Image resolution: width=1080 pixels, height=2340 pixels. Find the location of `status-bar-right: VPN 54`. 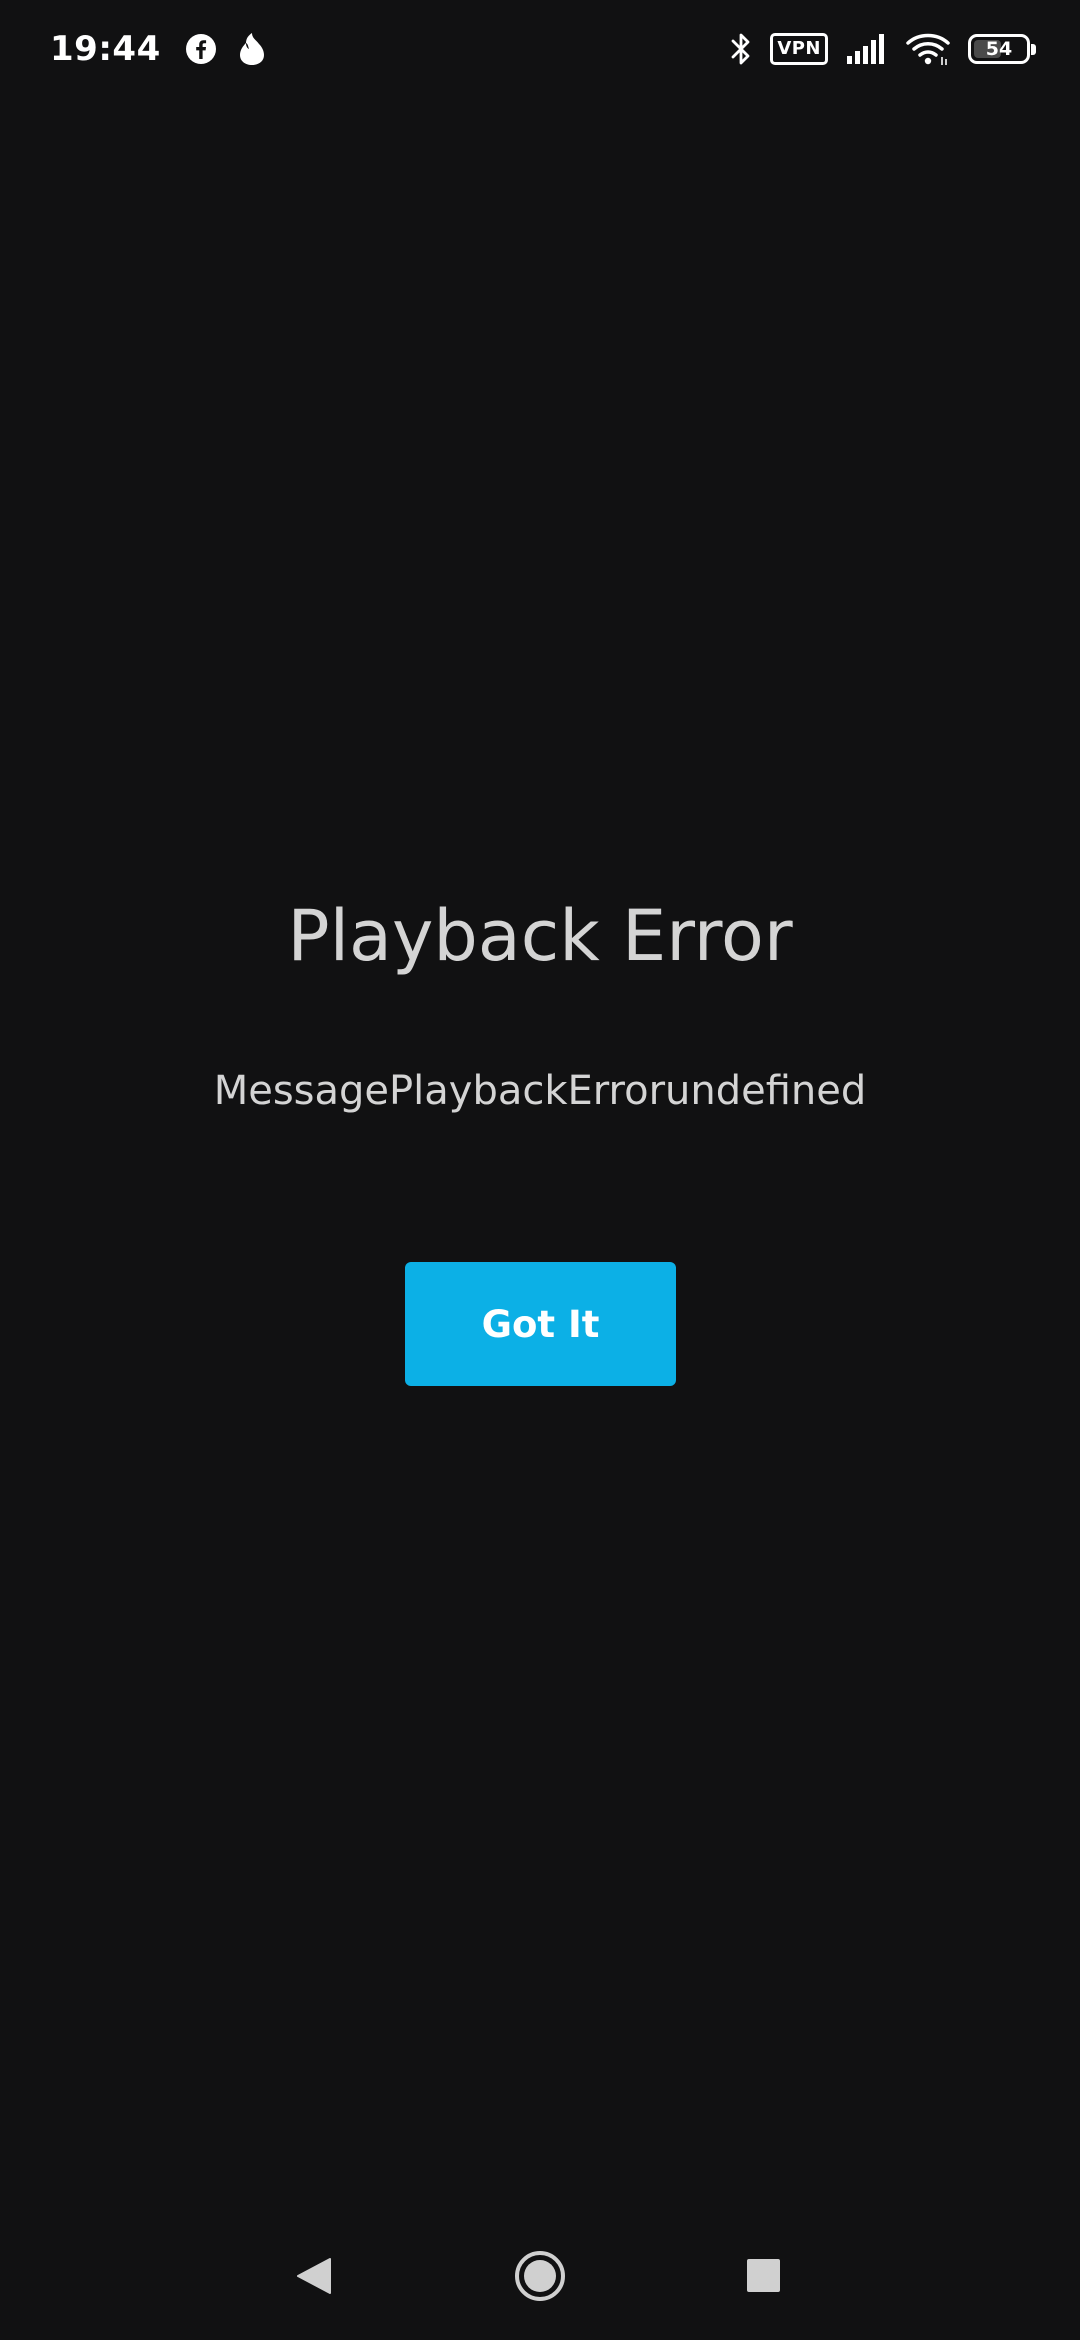

status-bar-right: VPN 54 is located at coordinates (884, 49).